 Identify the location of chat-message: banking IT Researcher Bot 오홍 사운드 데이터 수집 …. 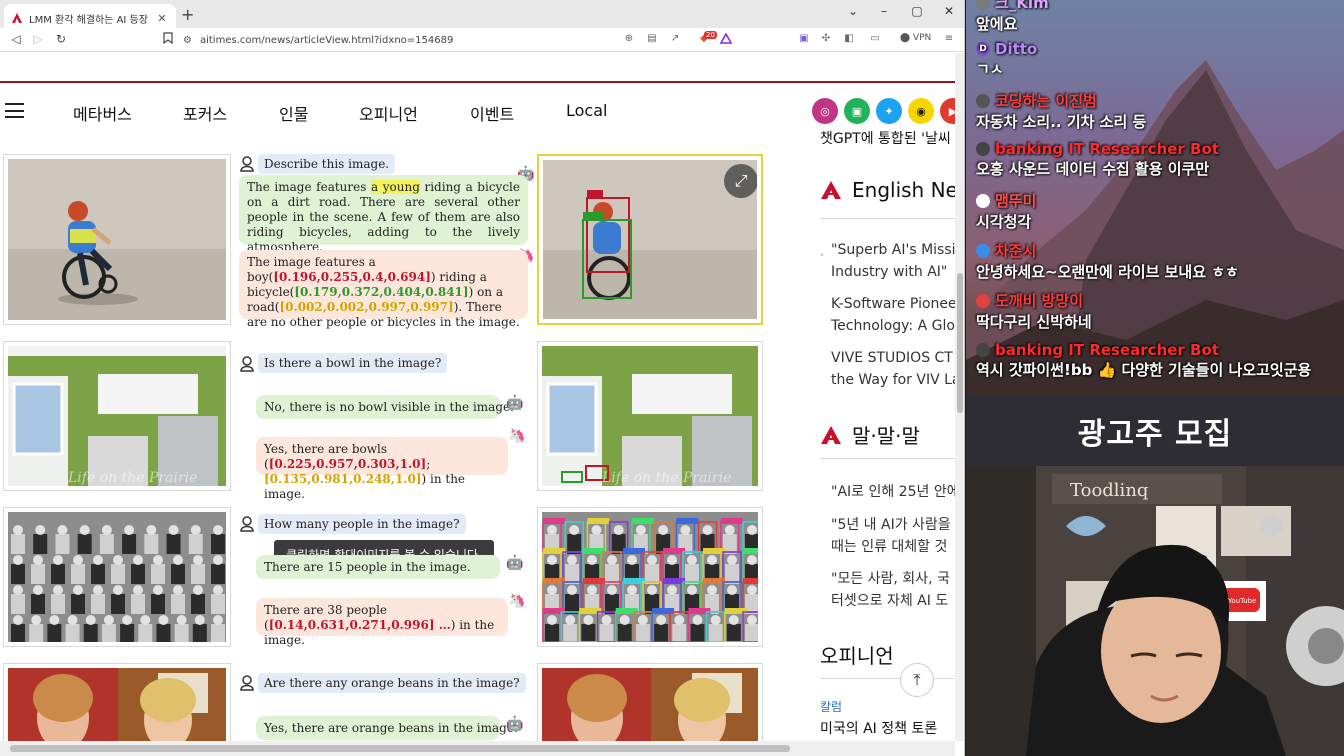
(1097, 159).